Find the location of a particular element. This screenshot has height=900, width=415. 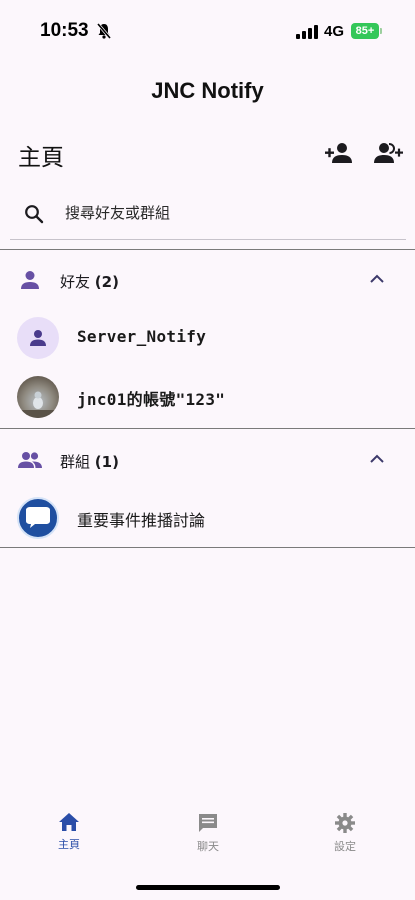

section-label-groups: 群組 (1) is located at coordinates (89, 461).